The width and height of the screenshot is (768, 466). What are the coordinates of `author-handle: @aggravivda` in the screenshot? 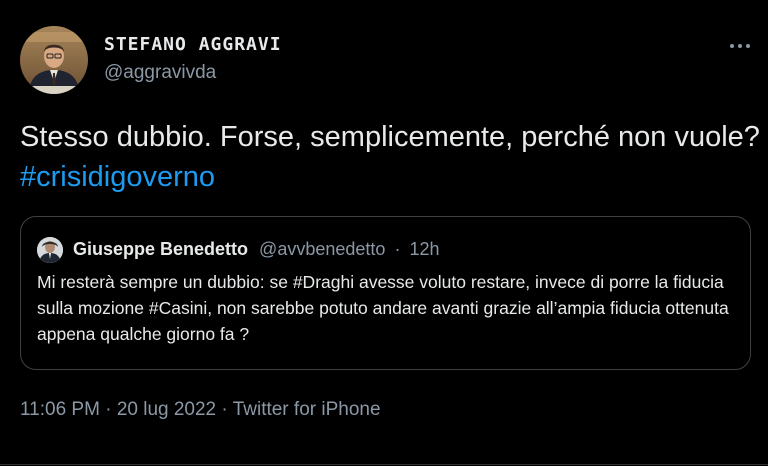 It's located at (160, 73).